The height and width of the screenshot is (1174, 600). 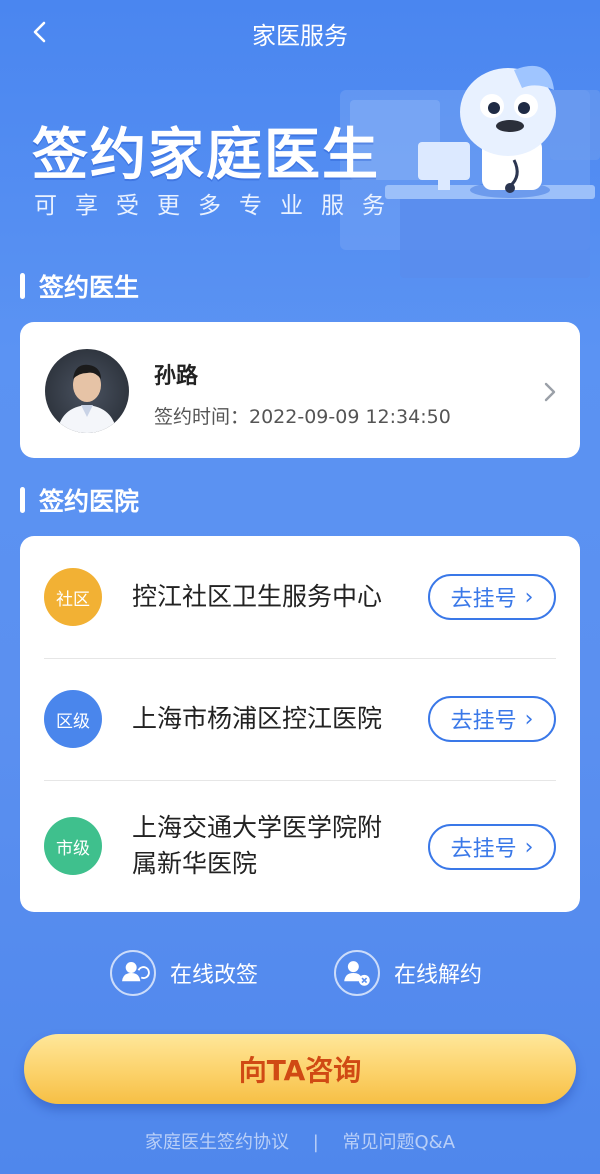 I want to click on level-badge-city: 市级, so click(x=73, y=846).